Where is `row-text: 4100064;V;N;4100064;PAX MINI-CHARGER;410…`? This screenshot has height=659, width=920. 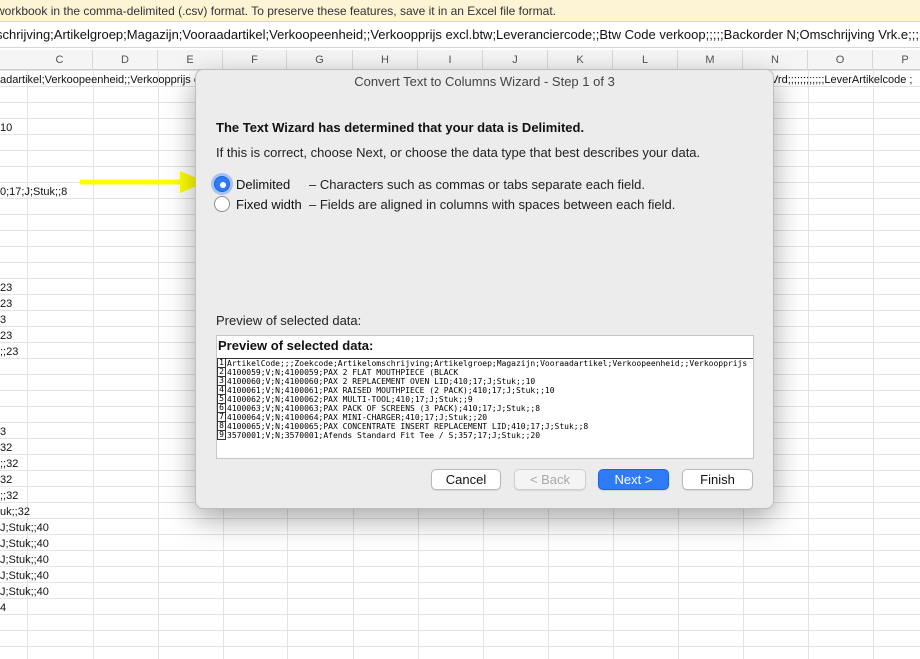 row-text: 4100064;V;N;4100064;PAX MINI-CHARGER;410… is located at coordinates (357, 417).